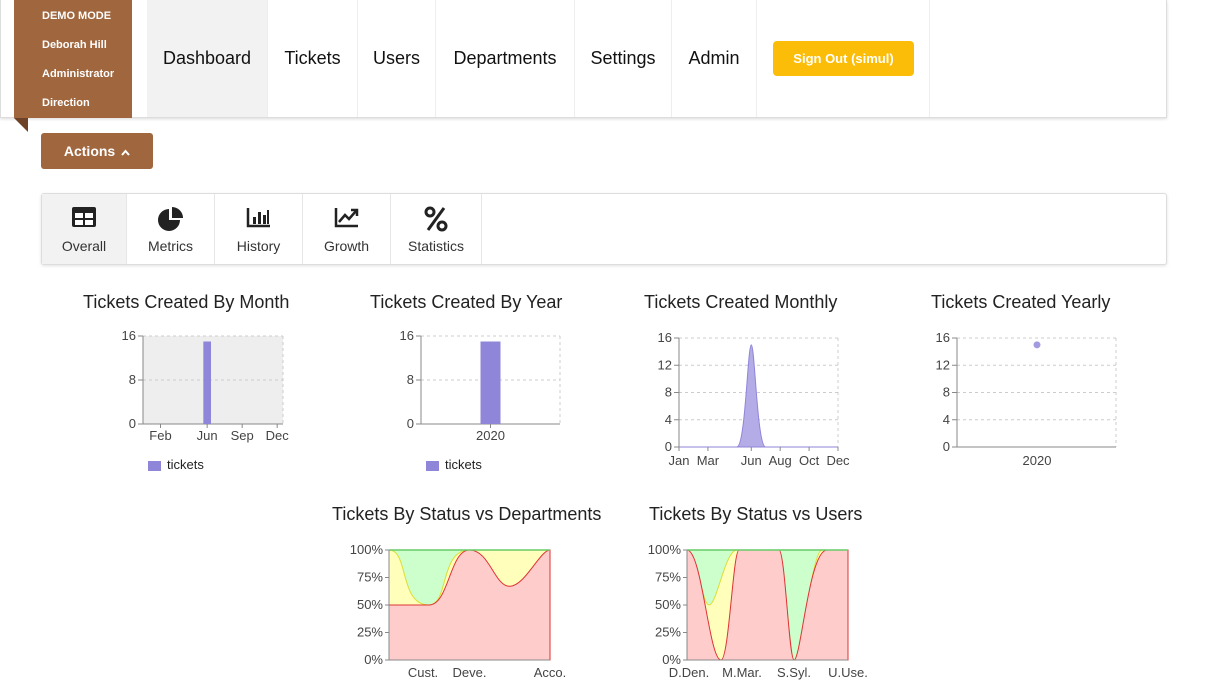 The height and width of the screenshot is (685, 1223). I want to click on x-tick-label: Mar, so click(708, 460).